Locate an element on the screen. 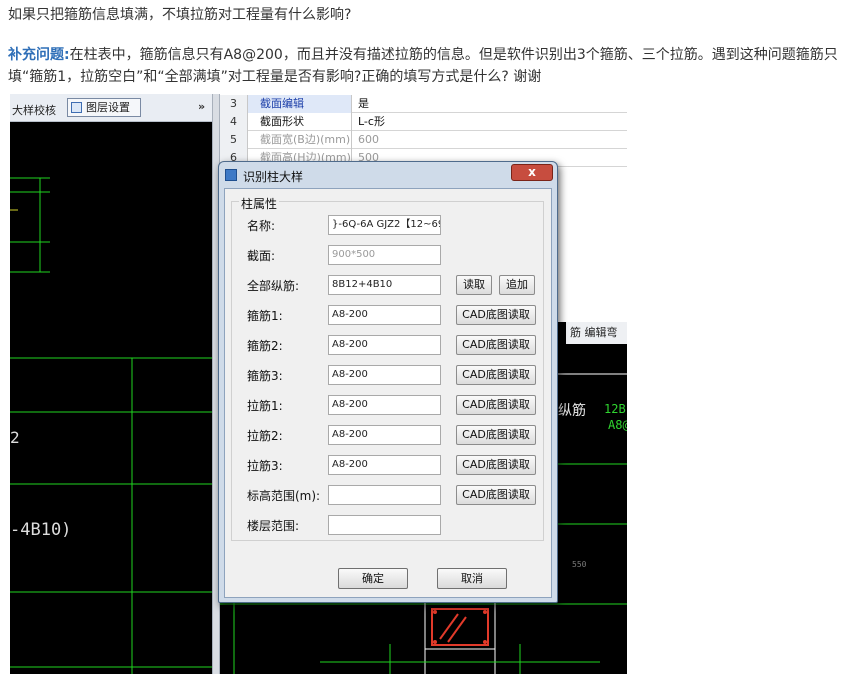 This screenshot has height=679, width=865. stirrup1-cad-read-button: CAD底图读取 is located at coordinates (496, 315).